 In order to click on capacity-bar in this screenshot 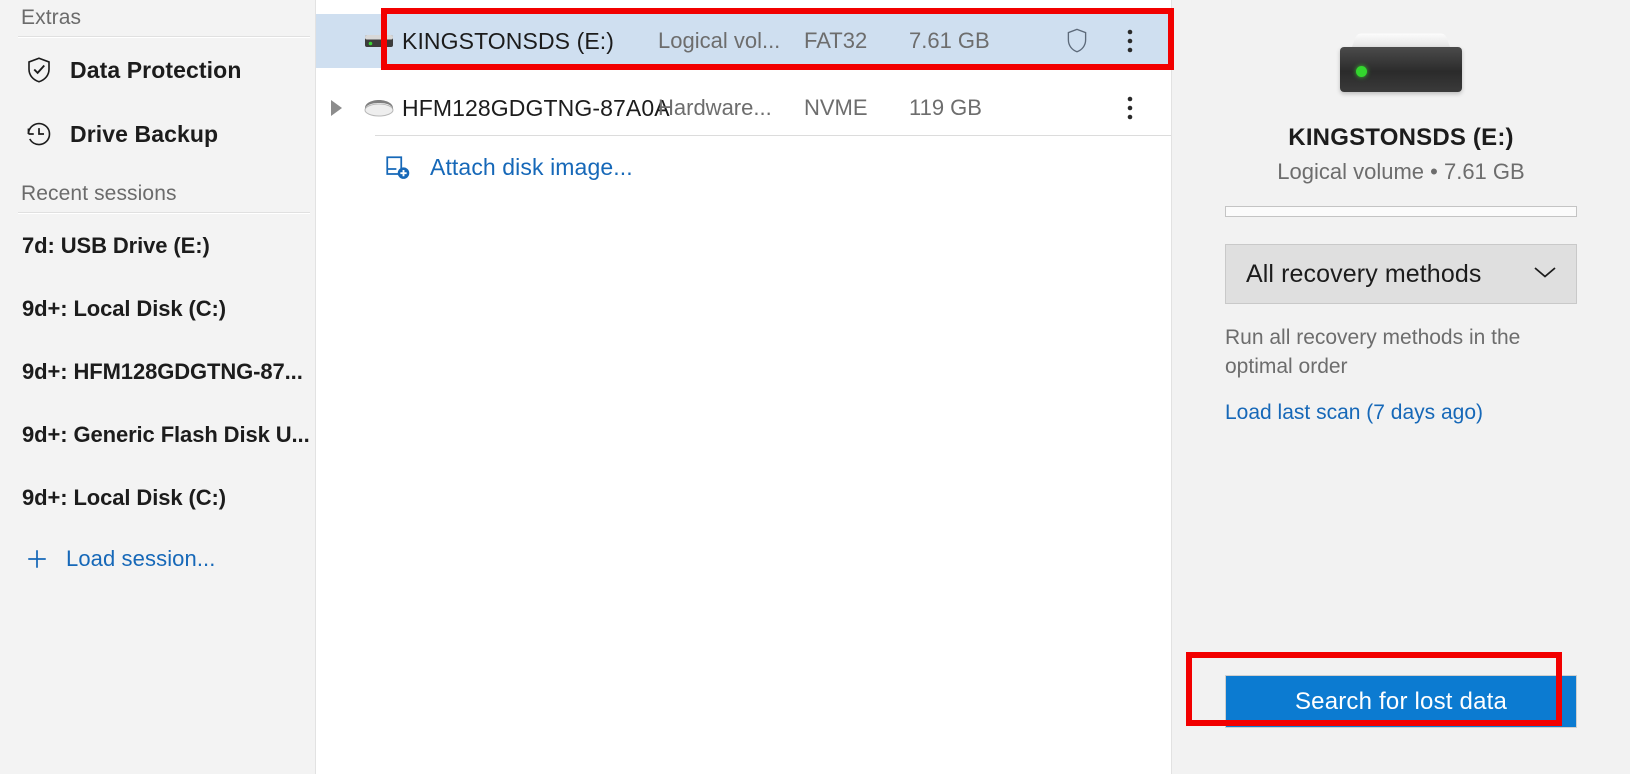, I will do `click(1401, 211)`.